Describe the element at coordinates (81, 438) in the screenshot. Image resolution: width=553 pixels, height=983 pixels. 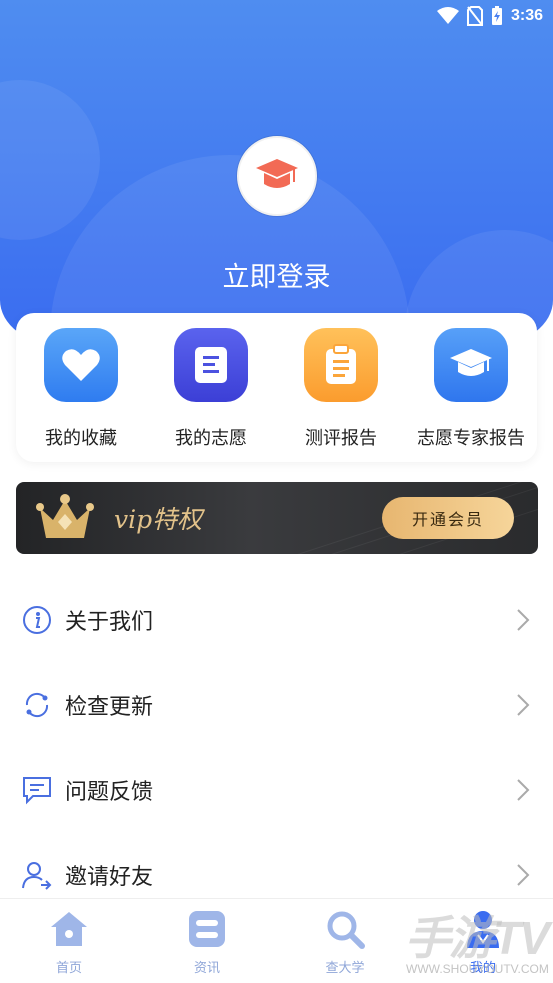
I see `quick-action-label: 我的收藏` at that location.